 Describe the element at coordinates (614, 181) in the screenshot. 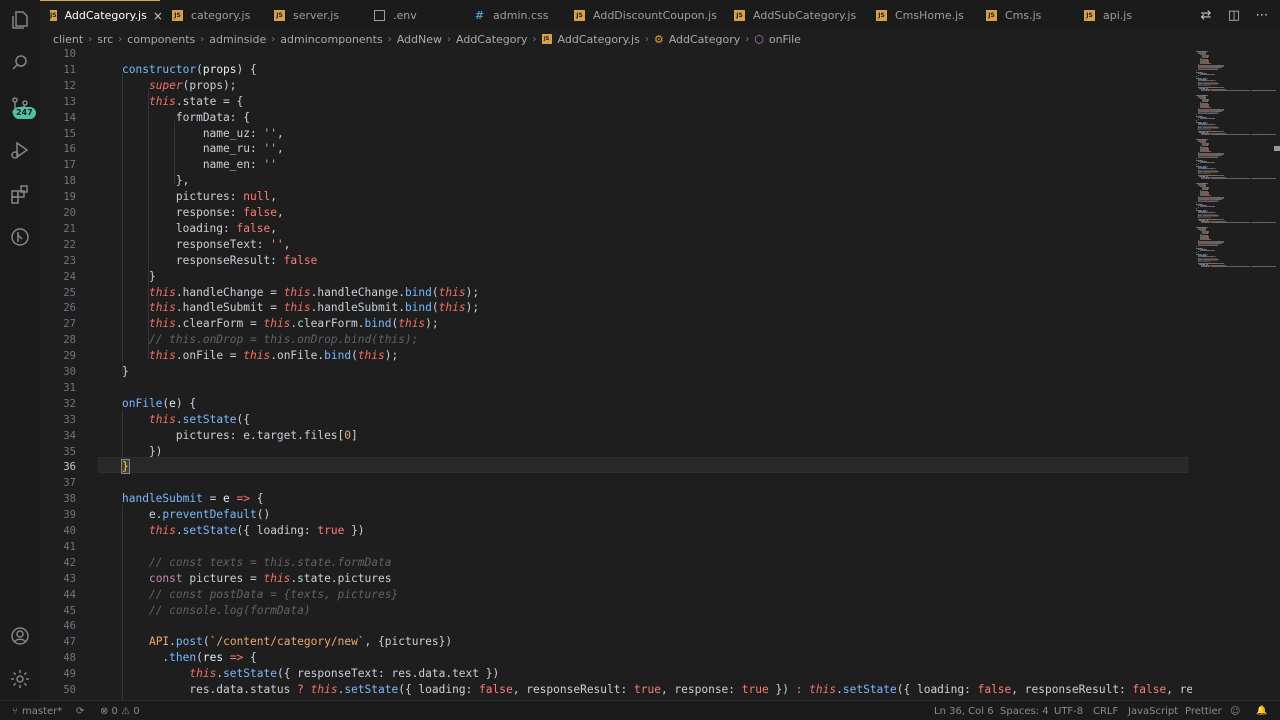

I see `code-line: 18 },` at that location.